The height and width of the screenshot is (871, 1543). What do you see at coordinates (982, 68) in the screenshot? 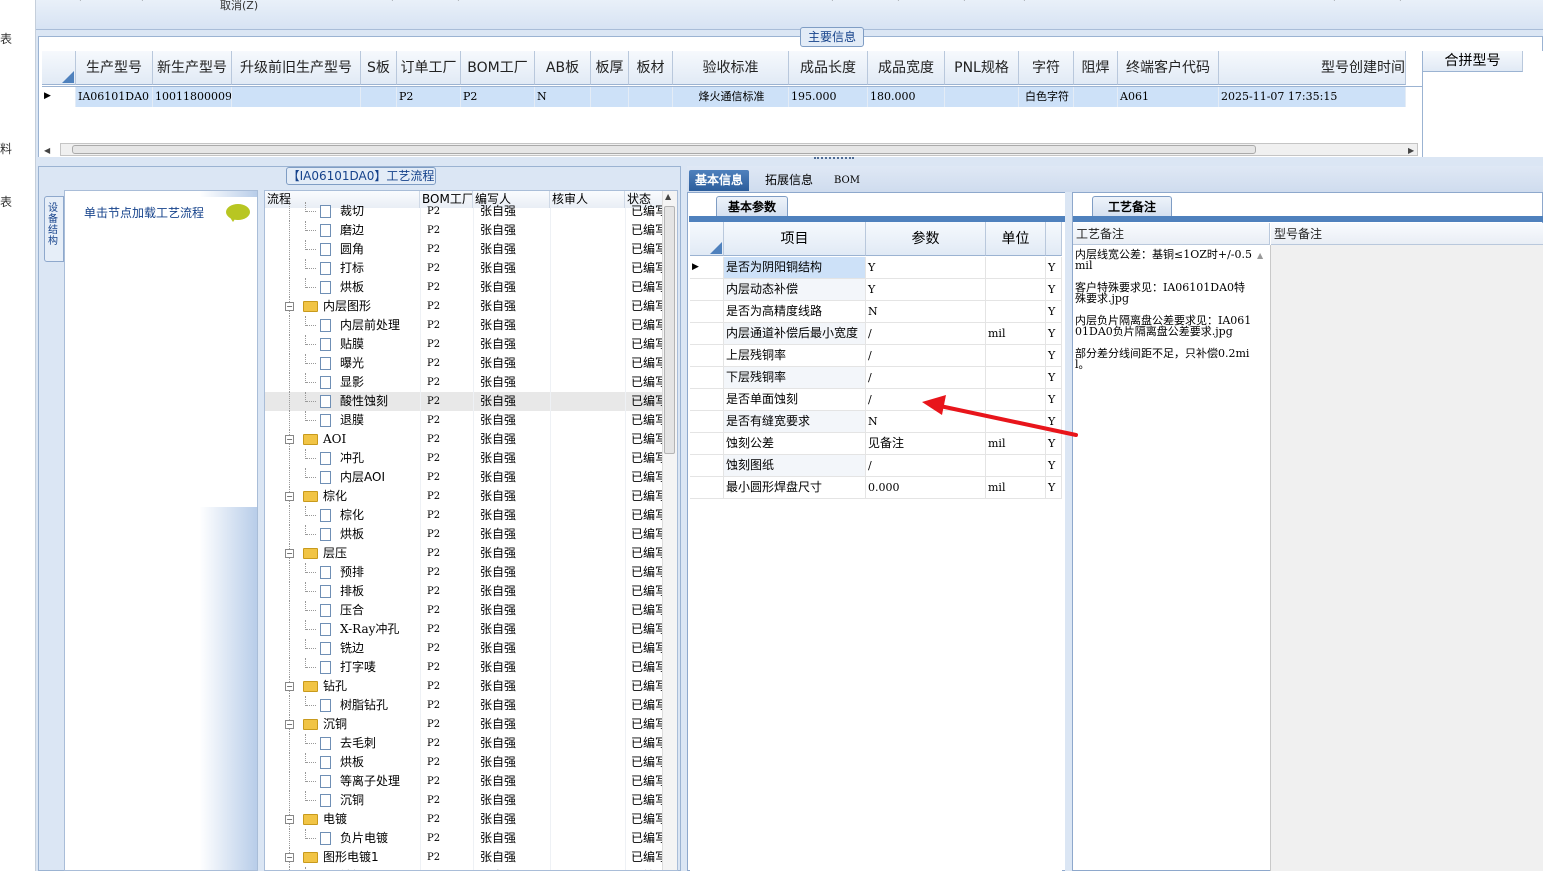
I see `grid-header: PNL规格` at bounding box center [982, 68].